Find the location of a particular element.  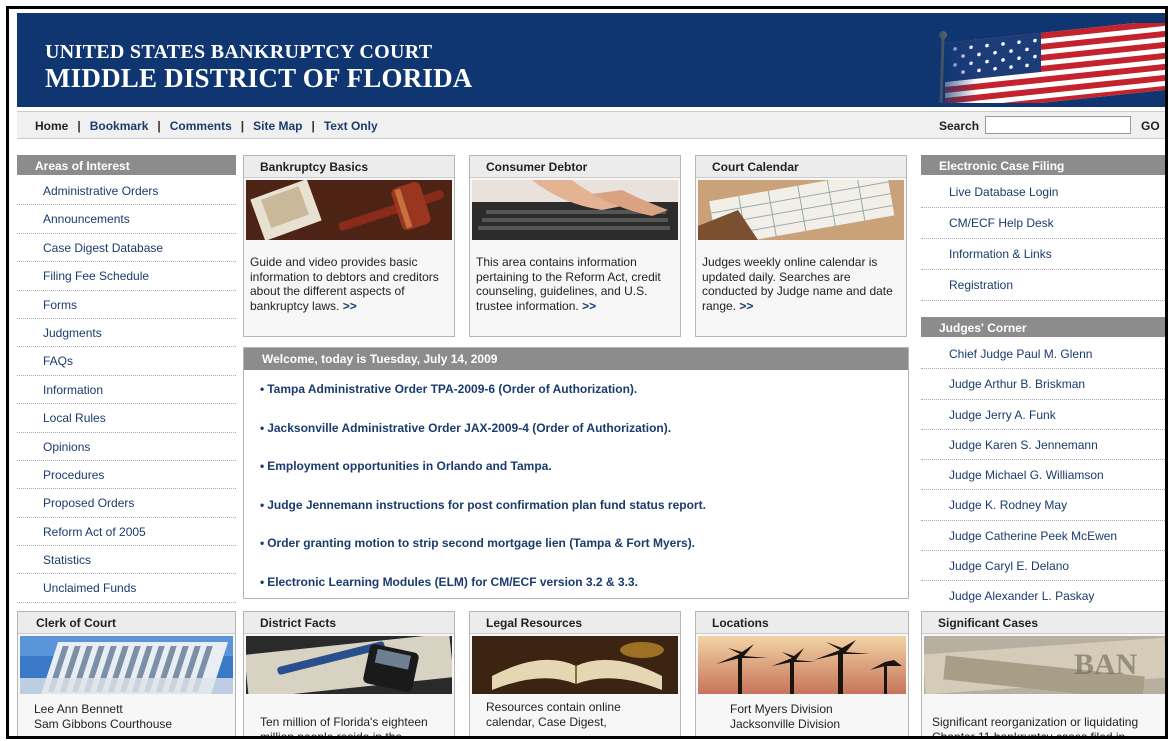

judge-link: Judge Arthur B. Briskman is located at coordinates (1043, 384).